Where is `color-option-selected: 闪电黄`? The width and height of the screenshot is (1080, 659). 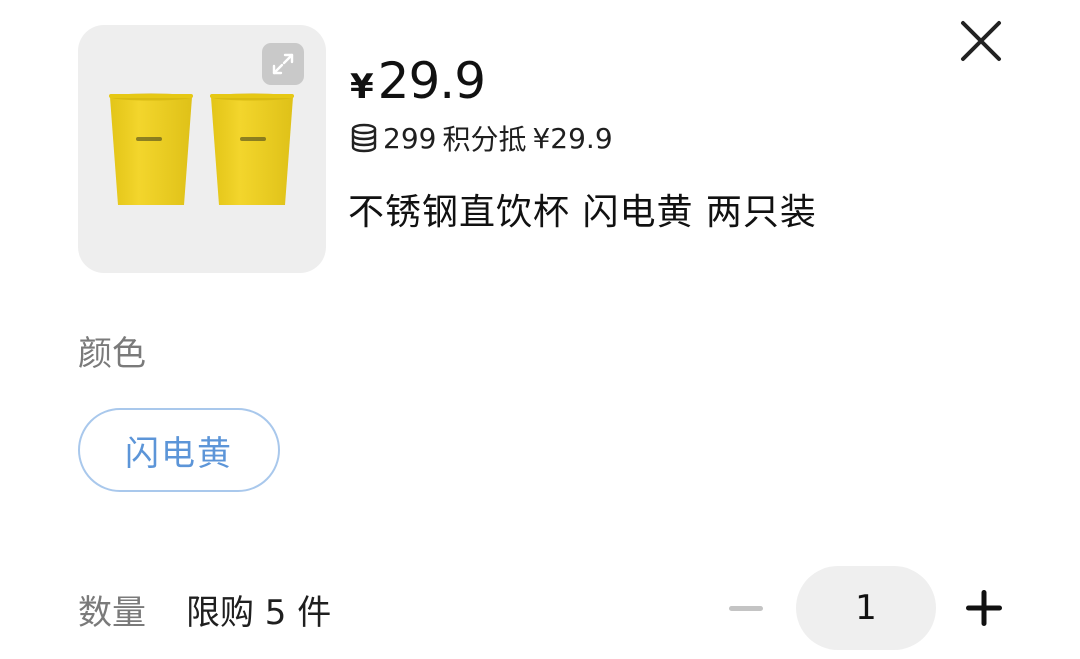 color-option-selected: 闪电黄 is located at coordinates (179, 450).